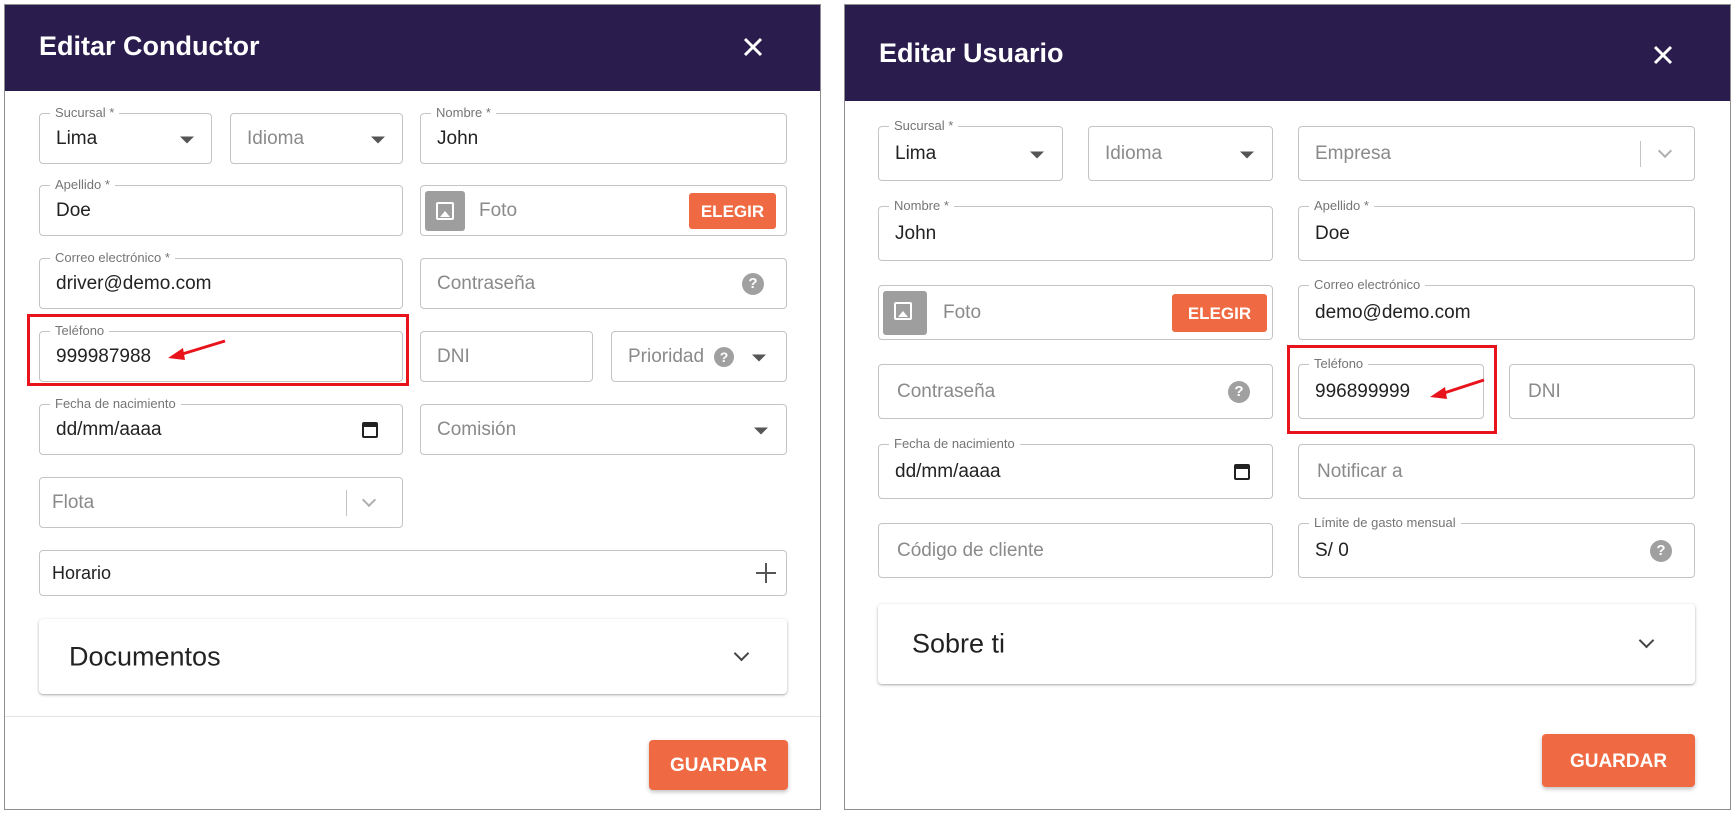 This screenshot has height=814, width=1735. What do you see at coordinates (1393, 312) in the screenshot?
I see `email-value: demo@demo.com` at bounding box center [1393, 312].